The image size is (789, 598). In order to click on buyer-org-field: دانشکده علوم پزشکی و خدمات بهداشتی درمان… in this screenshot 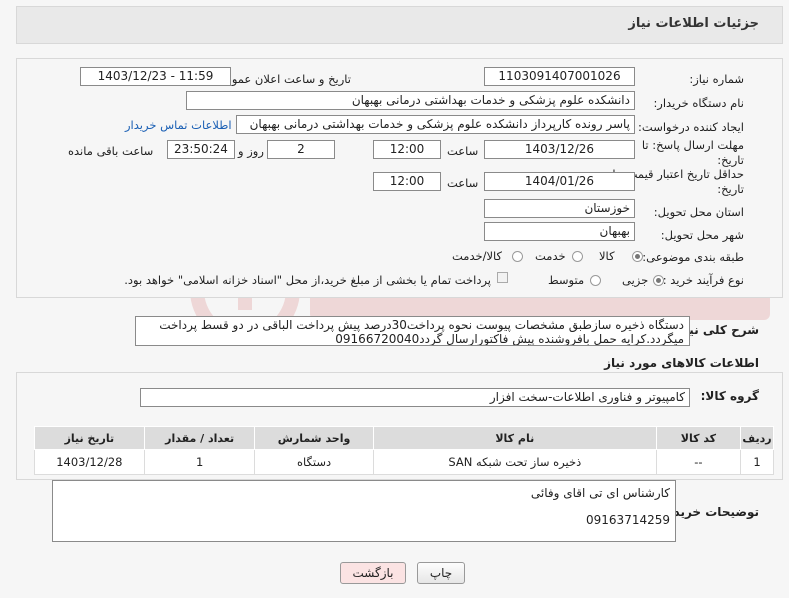, I will do `click(410, 100)`.